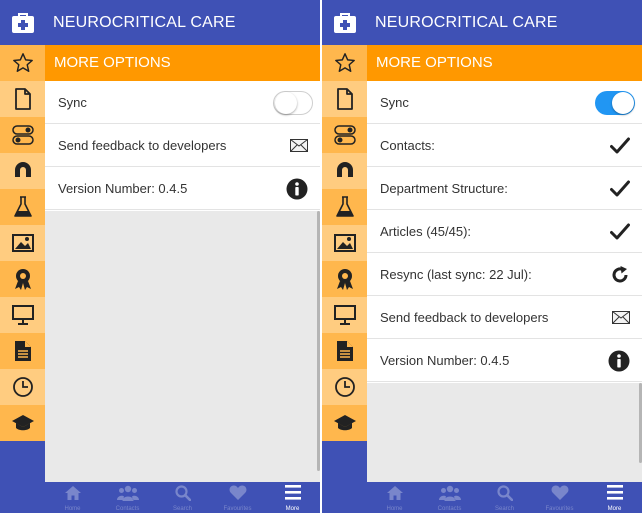 The height and width of the screenshot is (513, 642). I want to click on content-empty-area, so click(504, 432).